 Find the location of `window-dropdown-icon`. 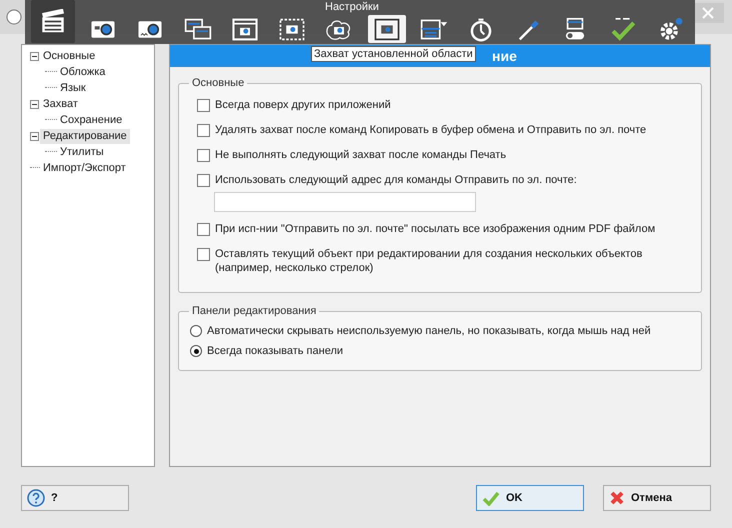

window-dropdown-icon is located at coordinates (434, 29).